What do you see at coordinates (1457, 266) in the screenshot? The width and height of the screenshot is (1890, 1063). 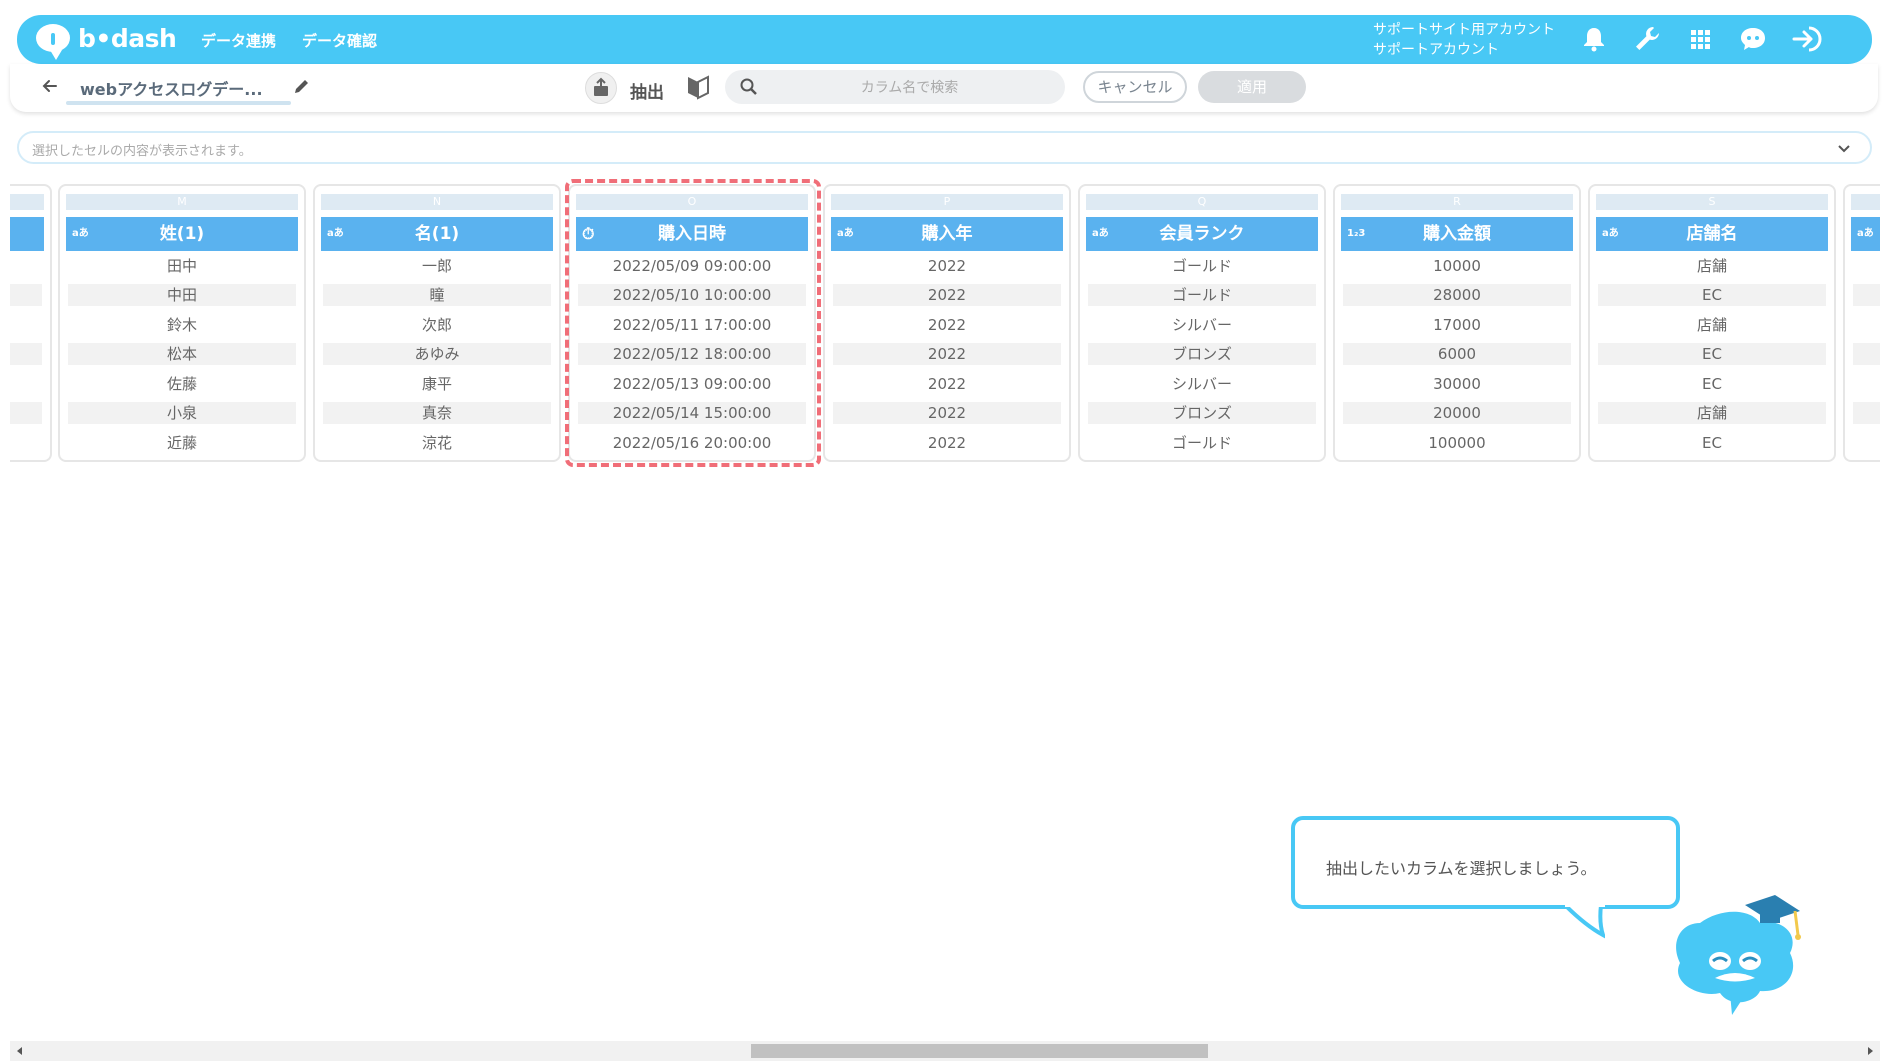 I see `table-cell: 10000` at bounding box center [1457, 266].